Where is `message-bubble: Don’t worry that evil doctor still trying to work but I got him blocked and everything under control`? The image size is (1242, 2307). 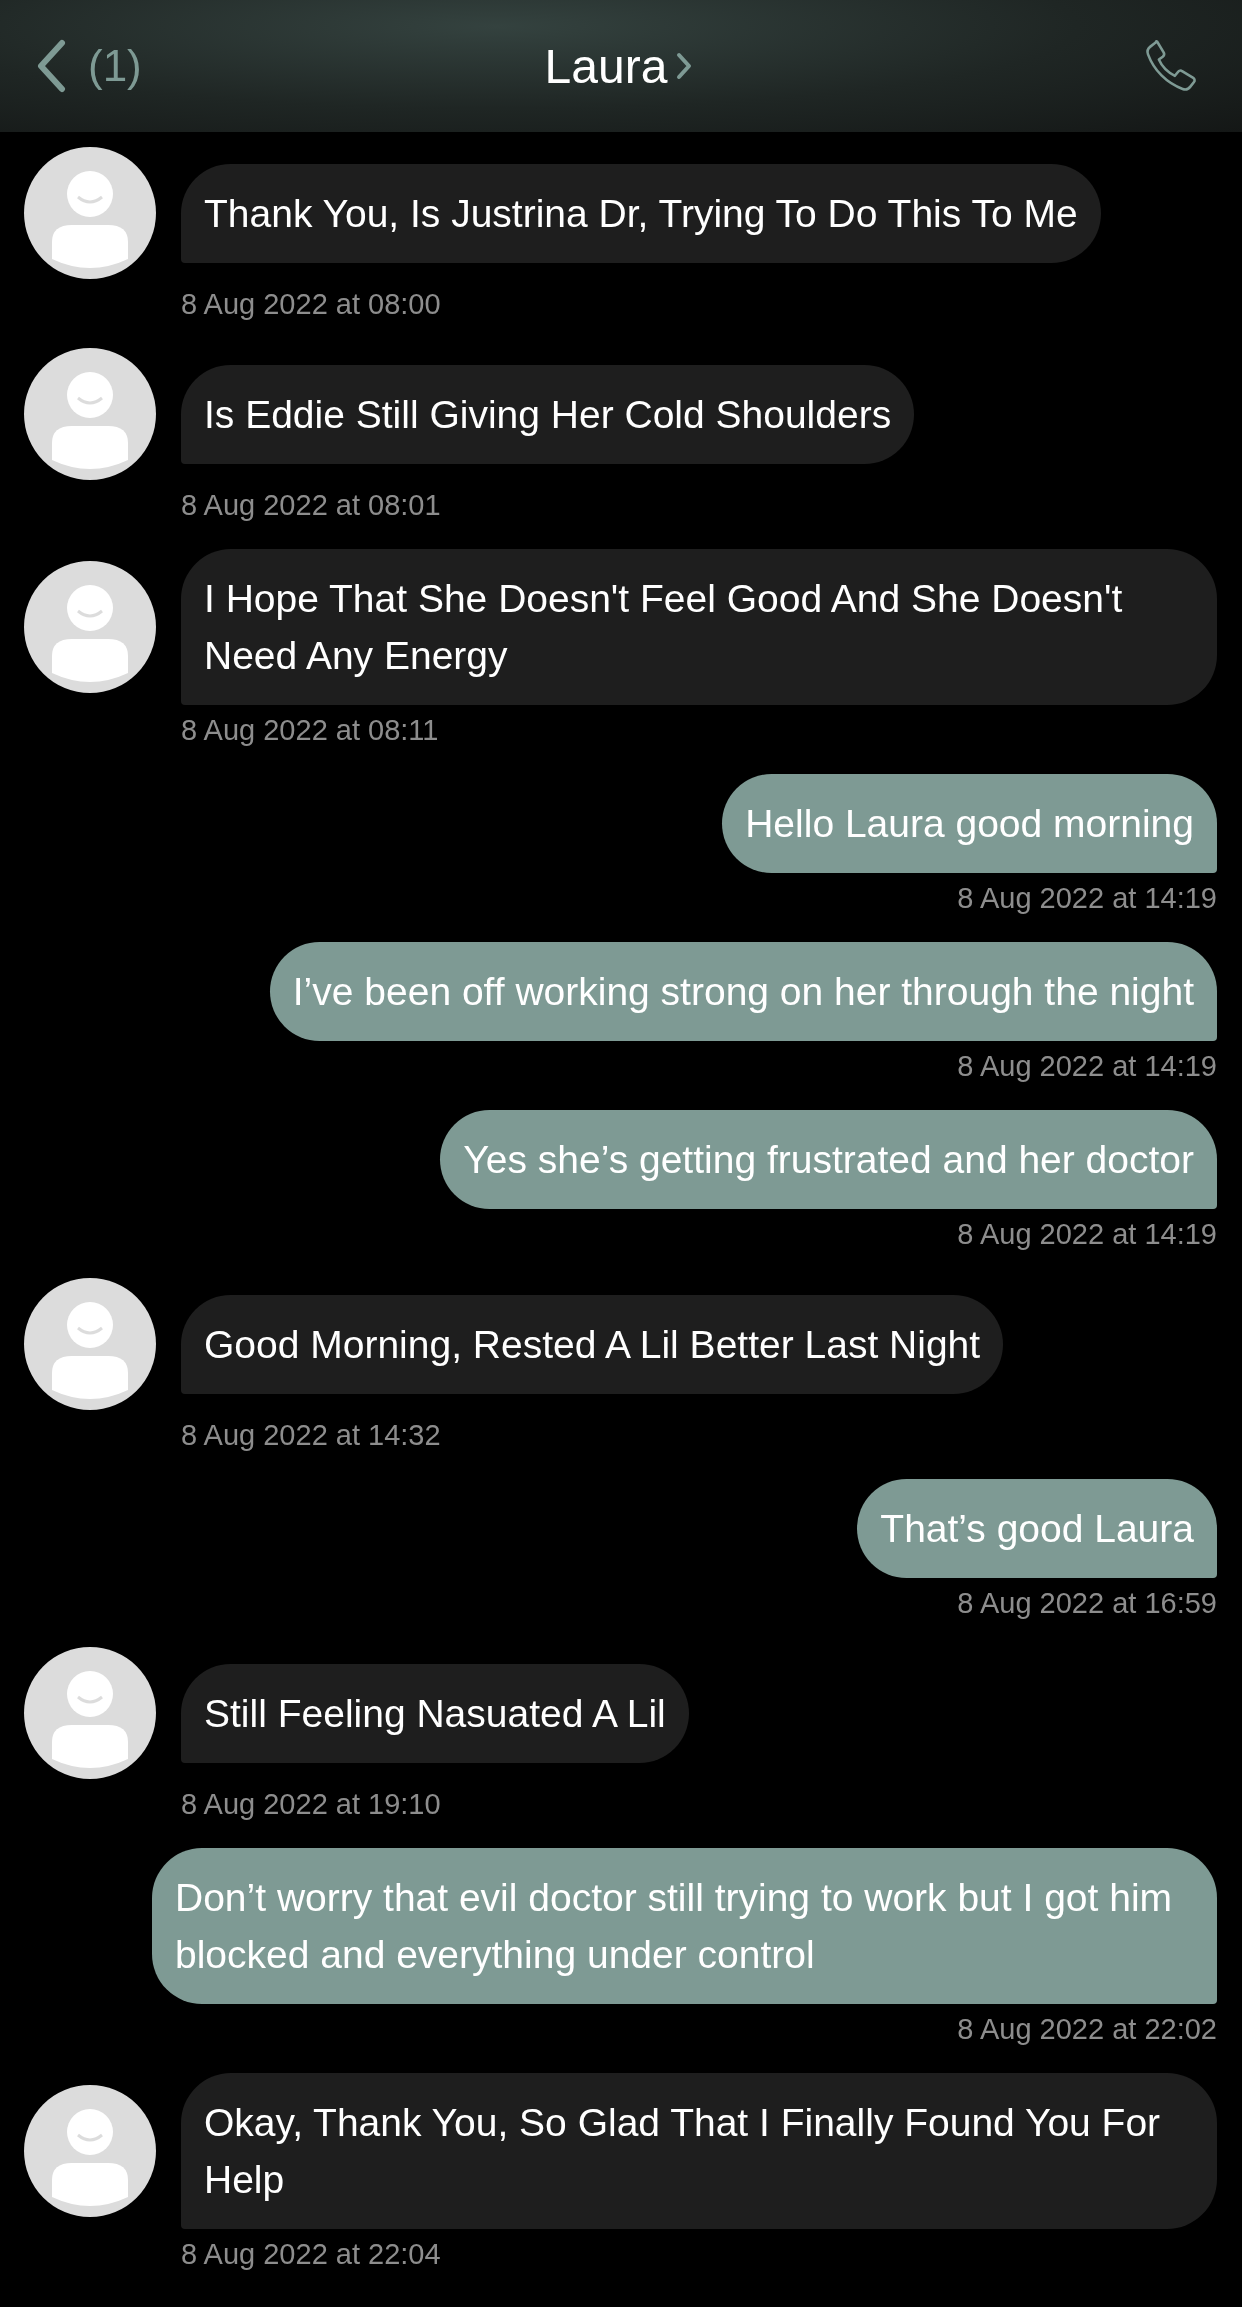 message-bubble: Don’t worry that evil doctor still trying to work but I got him blocked and everything under control is located at coordinates (684, 1926).